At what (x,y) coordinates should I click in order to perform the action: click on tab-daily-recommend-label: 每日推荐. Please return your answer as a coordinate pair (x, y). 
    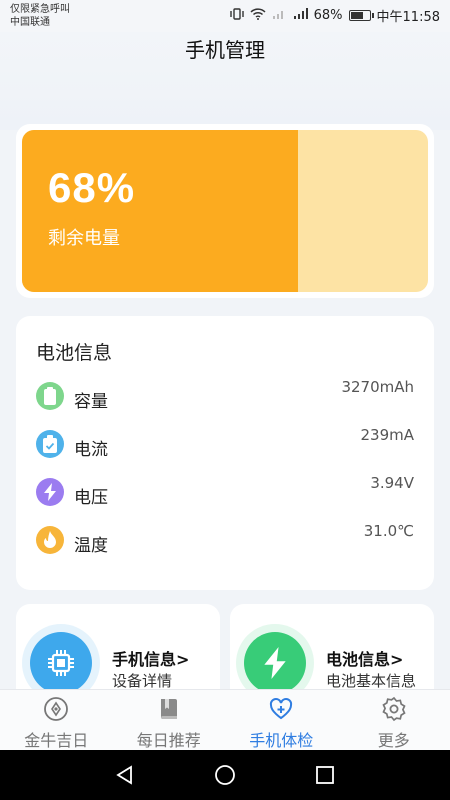
    Looking at the image, I should click on (168, 740).